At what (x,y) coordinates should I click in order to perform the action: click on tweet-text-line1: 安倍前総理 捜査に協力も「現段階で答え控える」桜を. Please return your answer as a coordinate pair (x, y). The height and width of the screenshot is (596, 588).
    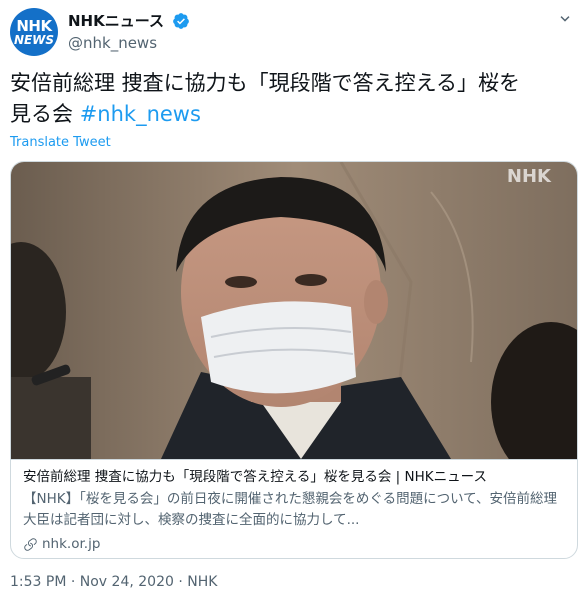
    Looking at the image, I should click on (265, 83).